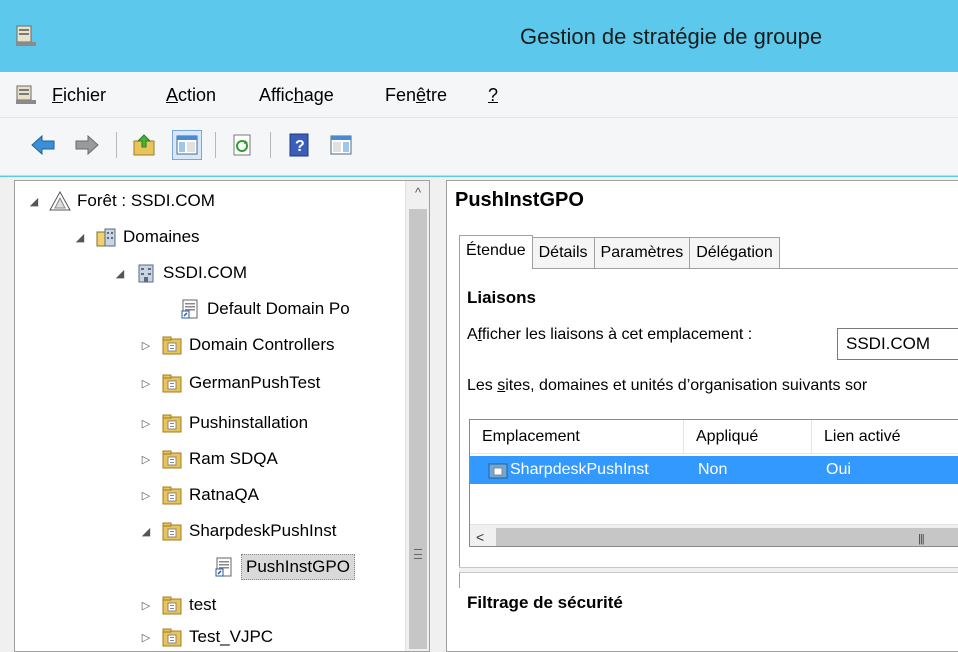  Describe the element at coordinates (341, 145) in the screenshot. I see `console-pane-icon` at that location.